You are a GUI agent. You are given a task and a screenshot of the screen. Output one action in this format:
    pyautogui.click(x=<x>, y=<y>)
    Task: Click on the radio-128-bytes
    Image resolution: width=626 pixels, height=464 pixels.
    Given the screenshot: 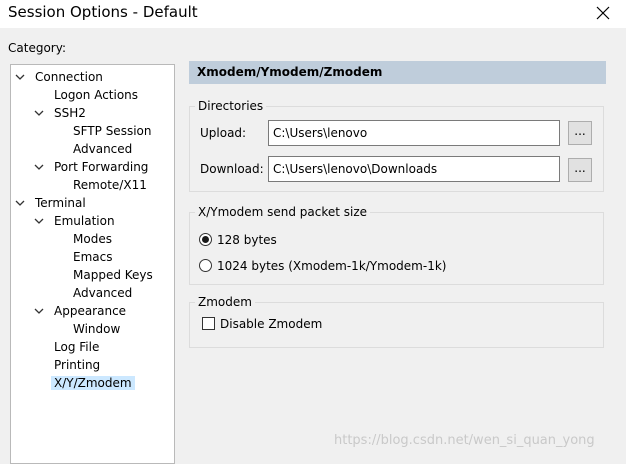 What is the action you would take?
    pyautogui.click(x=205, y=239)
    